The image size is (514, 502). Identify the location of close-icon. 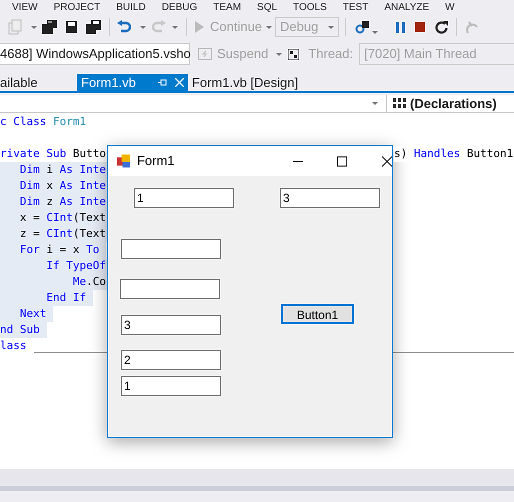
(387, 161).